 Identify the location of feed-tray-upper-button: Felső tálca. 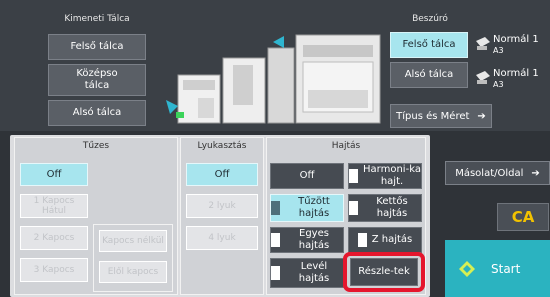
(429, 45).